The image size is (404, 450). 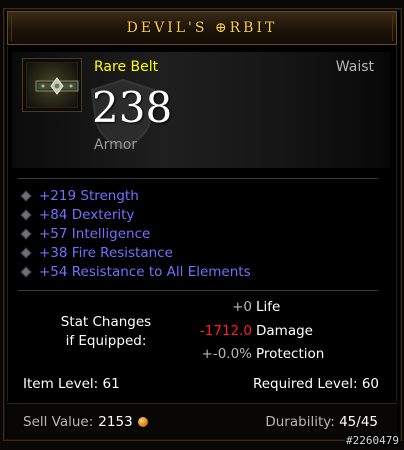 I want to click on affix-item: +219 Strength, so click(x=135, y=195).